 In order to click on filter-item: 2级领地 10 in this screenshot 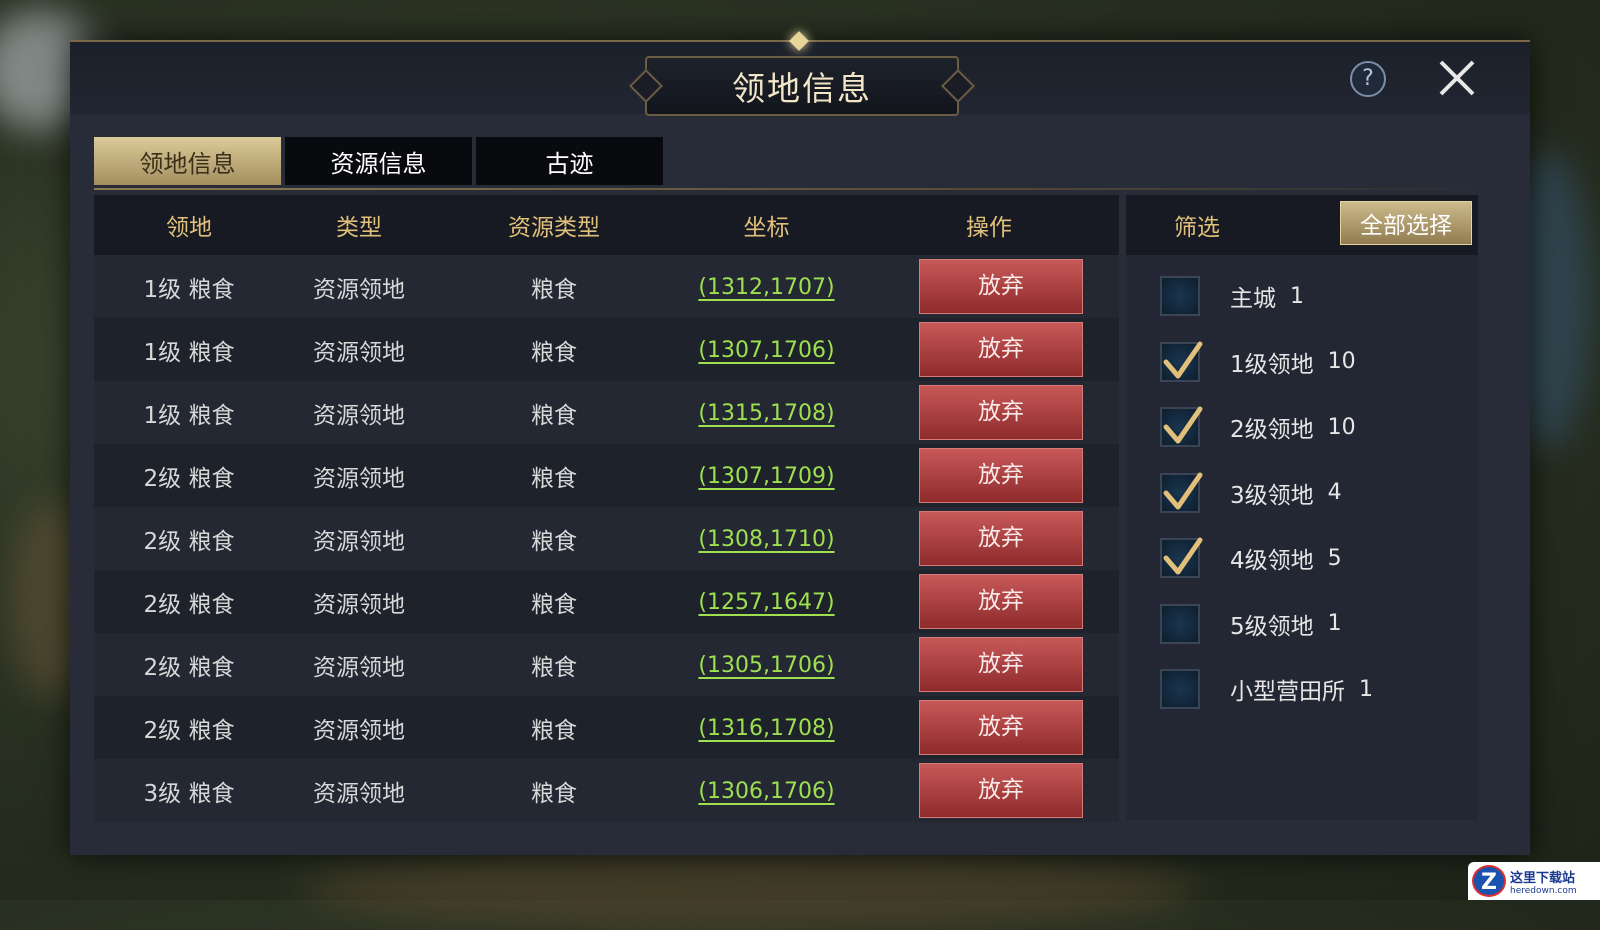, I will do `click(1258, 427)`.